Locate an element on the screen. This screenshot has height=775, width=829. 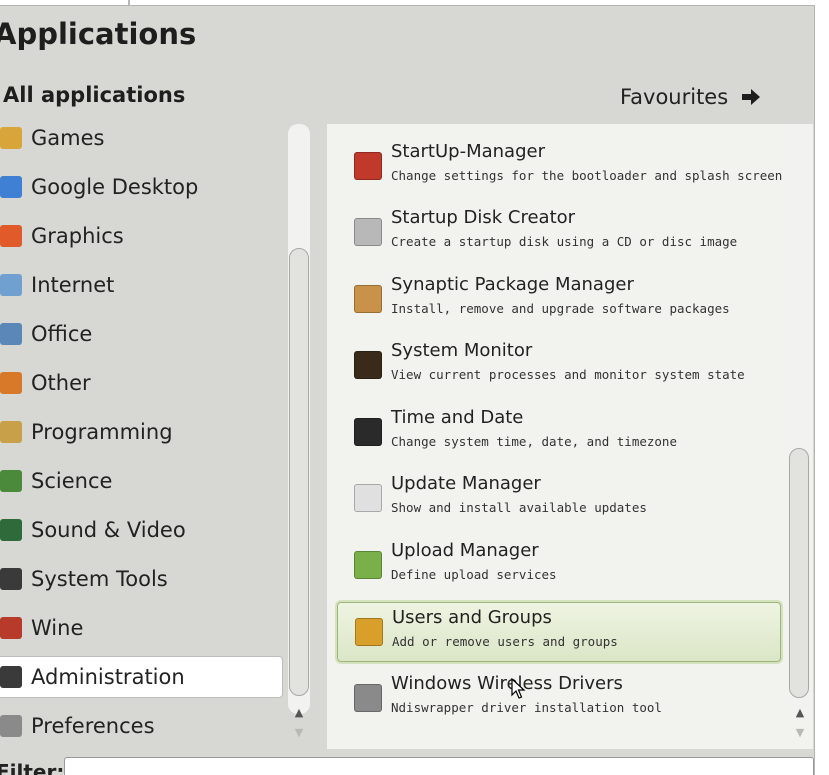
sound-video-icon is located at coordinates (11, 530).